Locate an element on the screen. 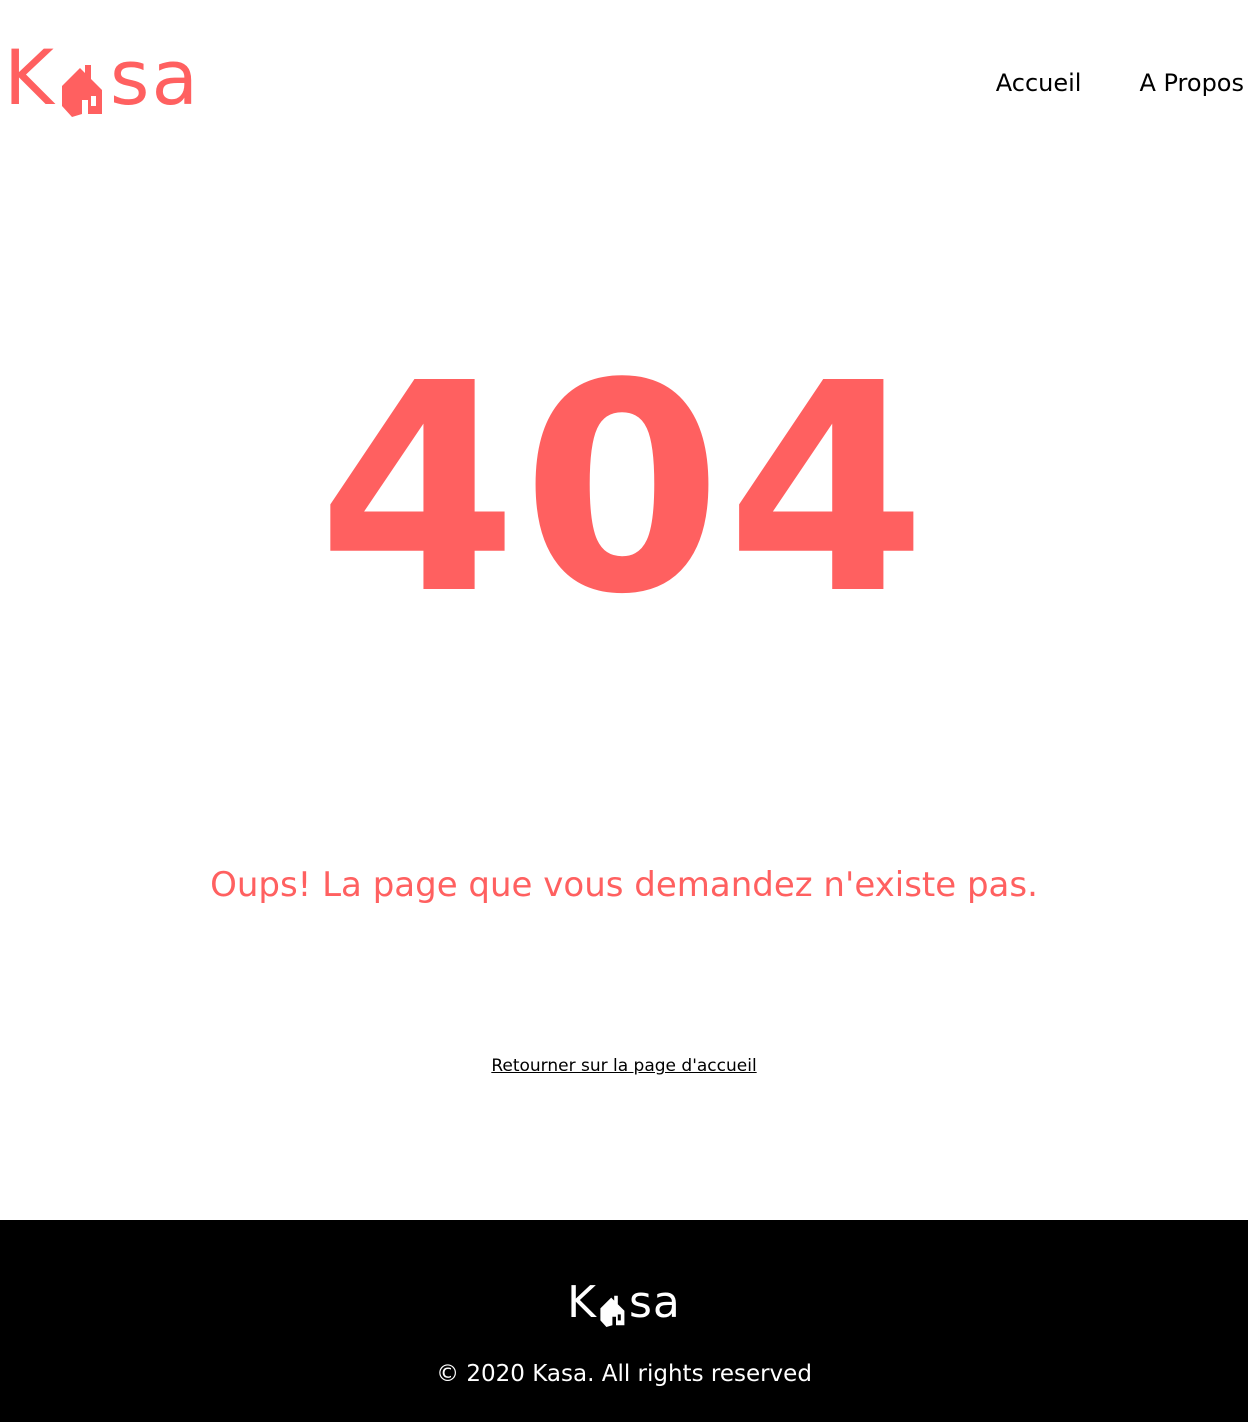  footer-logo-letters-sa: sa is located at coordinates (654, 1302).